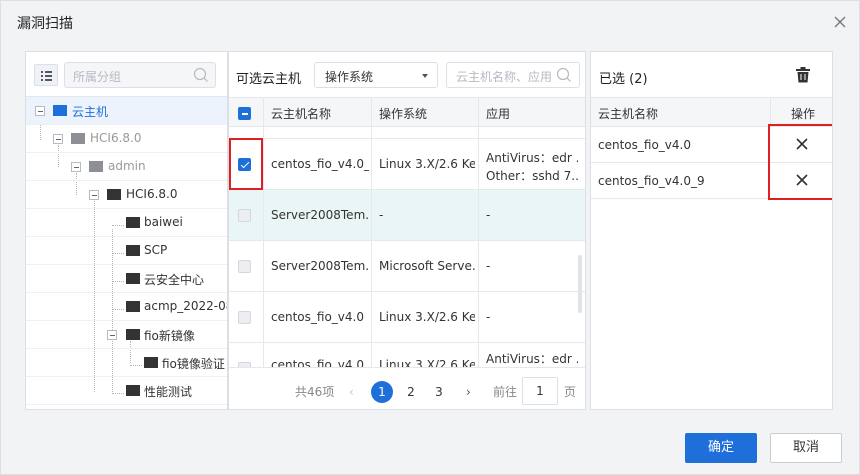  Describe the element at coordinates (580, 284) in the screenshot. I see `table-scrollbar` at that location.